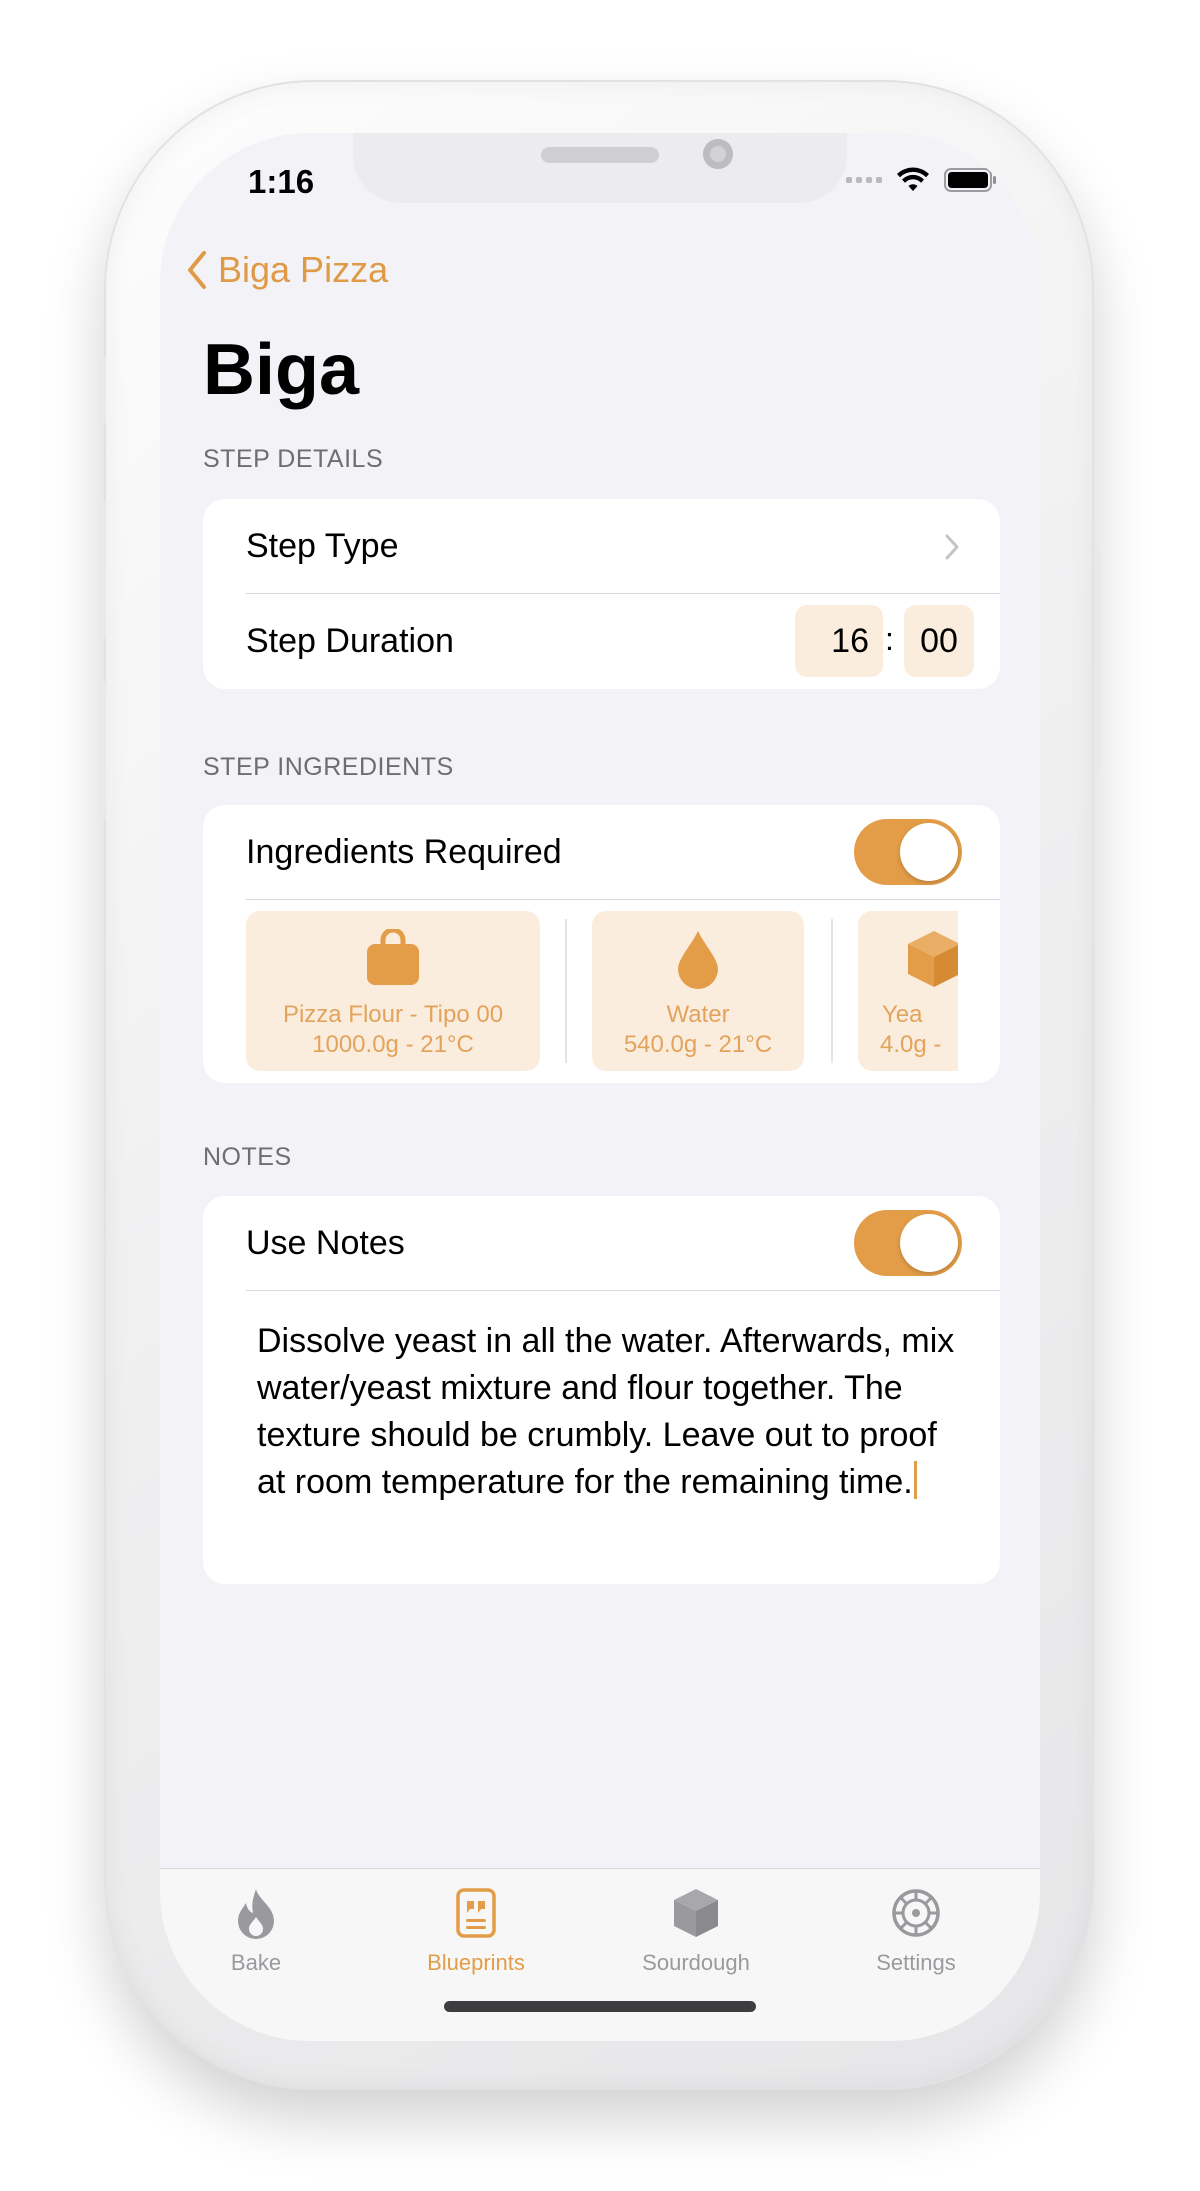 This screenshot has height=2191, width=1200. Describe the element at coordinates (393, 1014) in the screenshot. I see `ingredient-name: Pizza Flour - Tipo 00` at that location.